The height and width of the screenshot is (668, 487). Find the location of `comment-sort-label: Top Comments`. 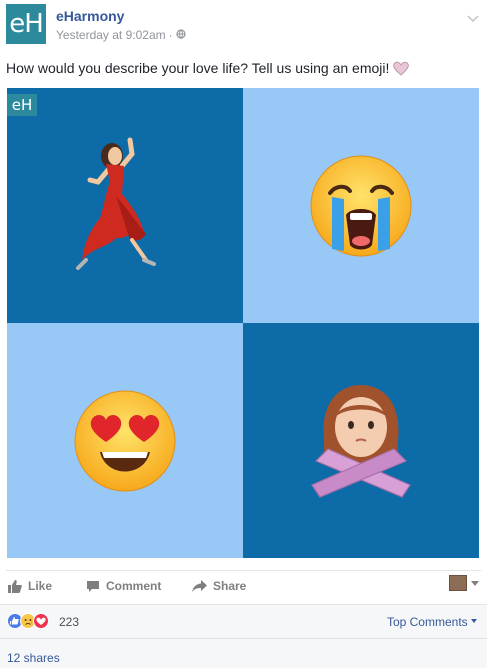

comment-sort-label: Top Comments is located at coordinates (427, 622).